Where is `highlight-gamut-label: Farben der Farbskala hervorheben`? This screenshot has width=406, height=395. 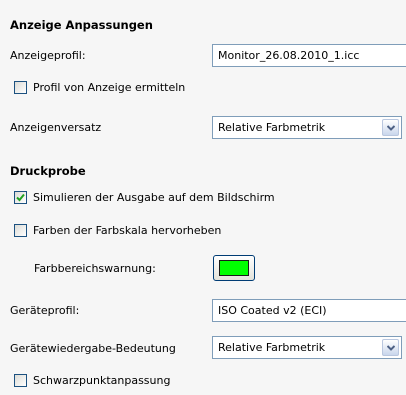
highlight-gamut-label: Farben der Farbskala hervorheben is located at coordinates (127, 230).